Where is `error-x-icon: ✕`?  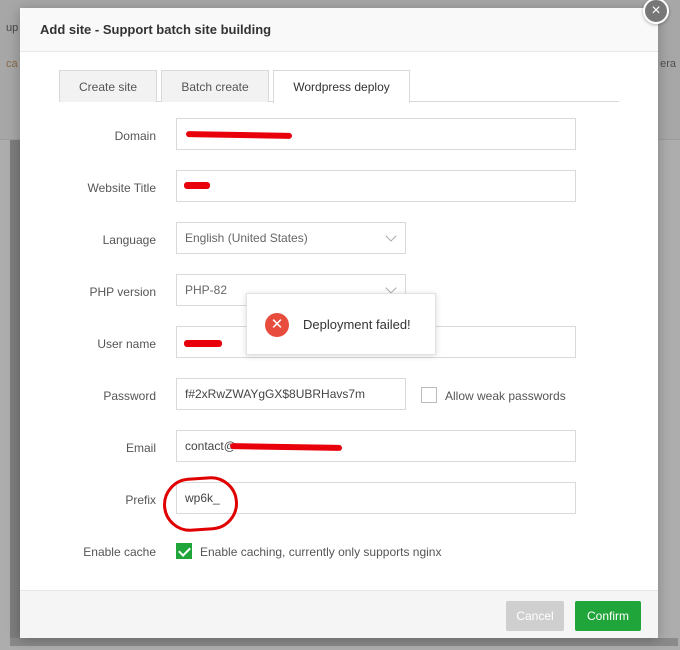 error-x-icon: ✕ is located at coordinates (277, 325).